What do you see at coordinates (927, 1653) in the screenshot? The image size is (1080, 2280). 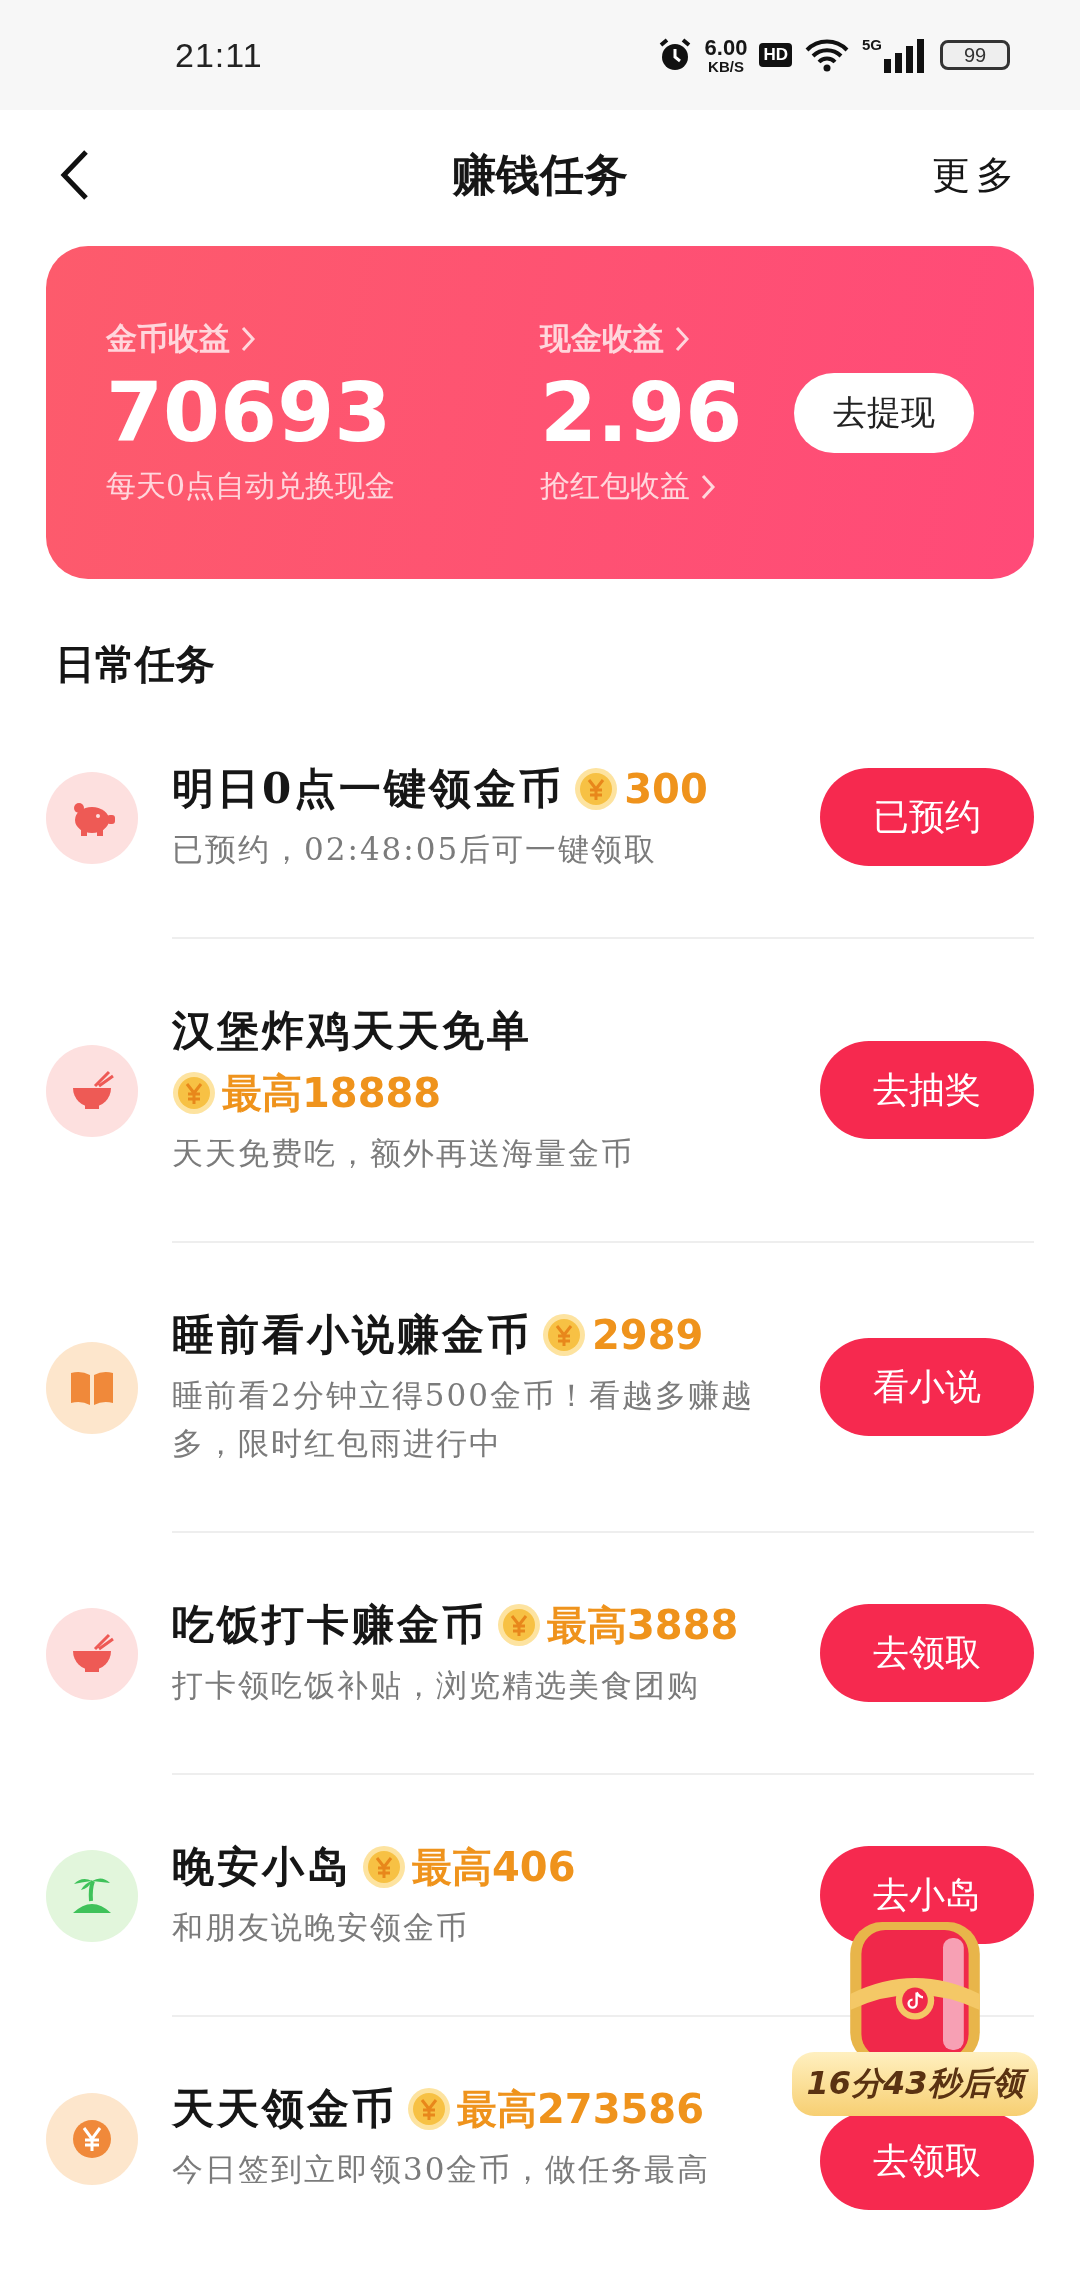 I see `task-button: 去领取` at bounding box center [927, 1653].